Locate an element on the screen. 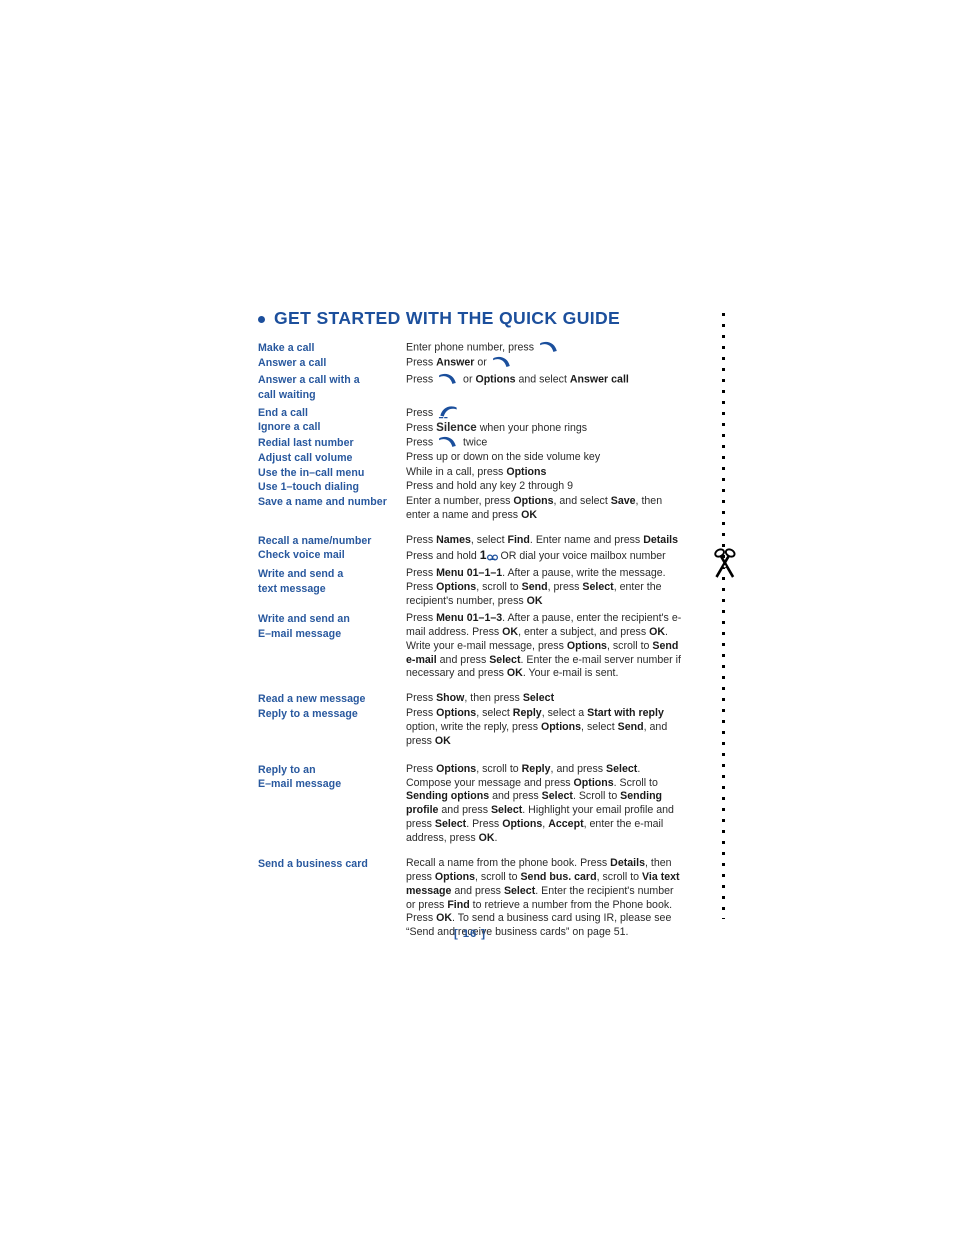  guide-row-label: Recall a name/number is located at coordinates (315, 540).